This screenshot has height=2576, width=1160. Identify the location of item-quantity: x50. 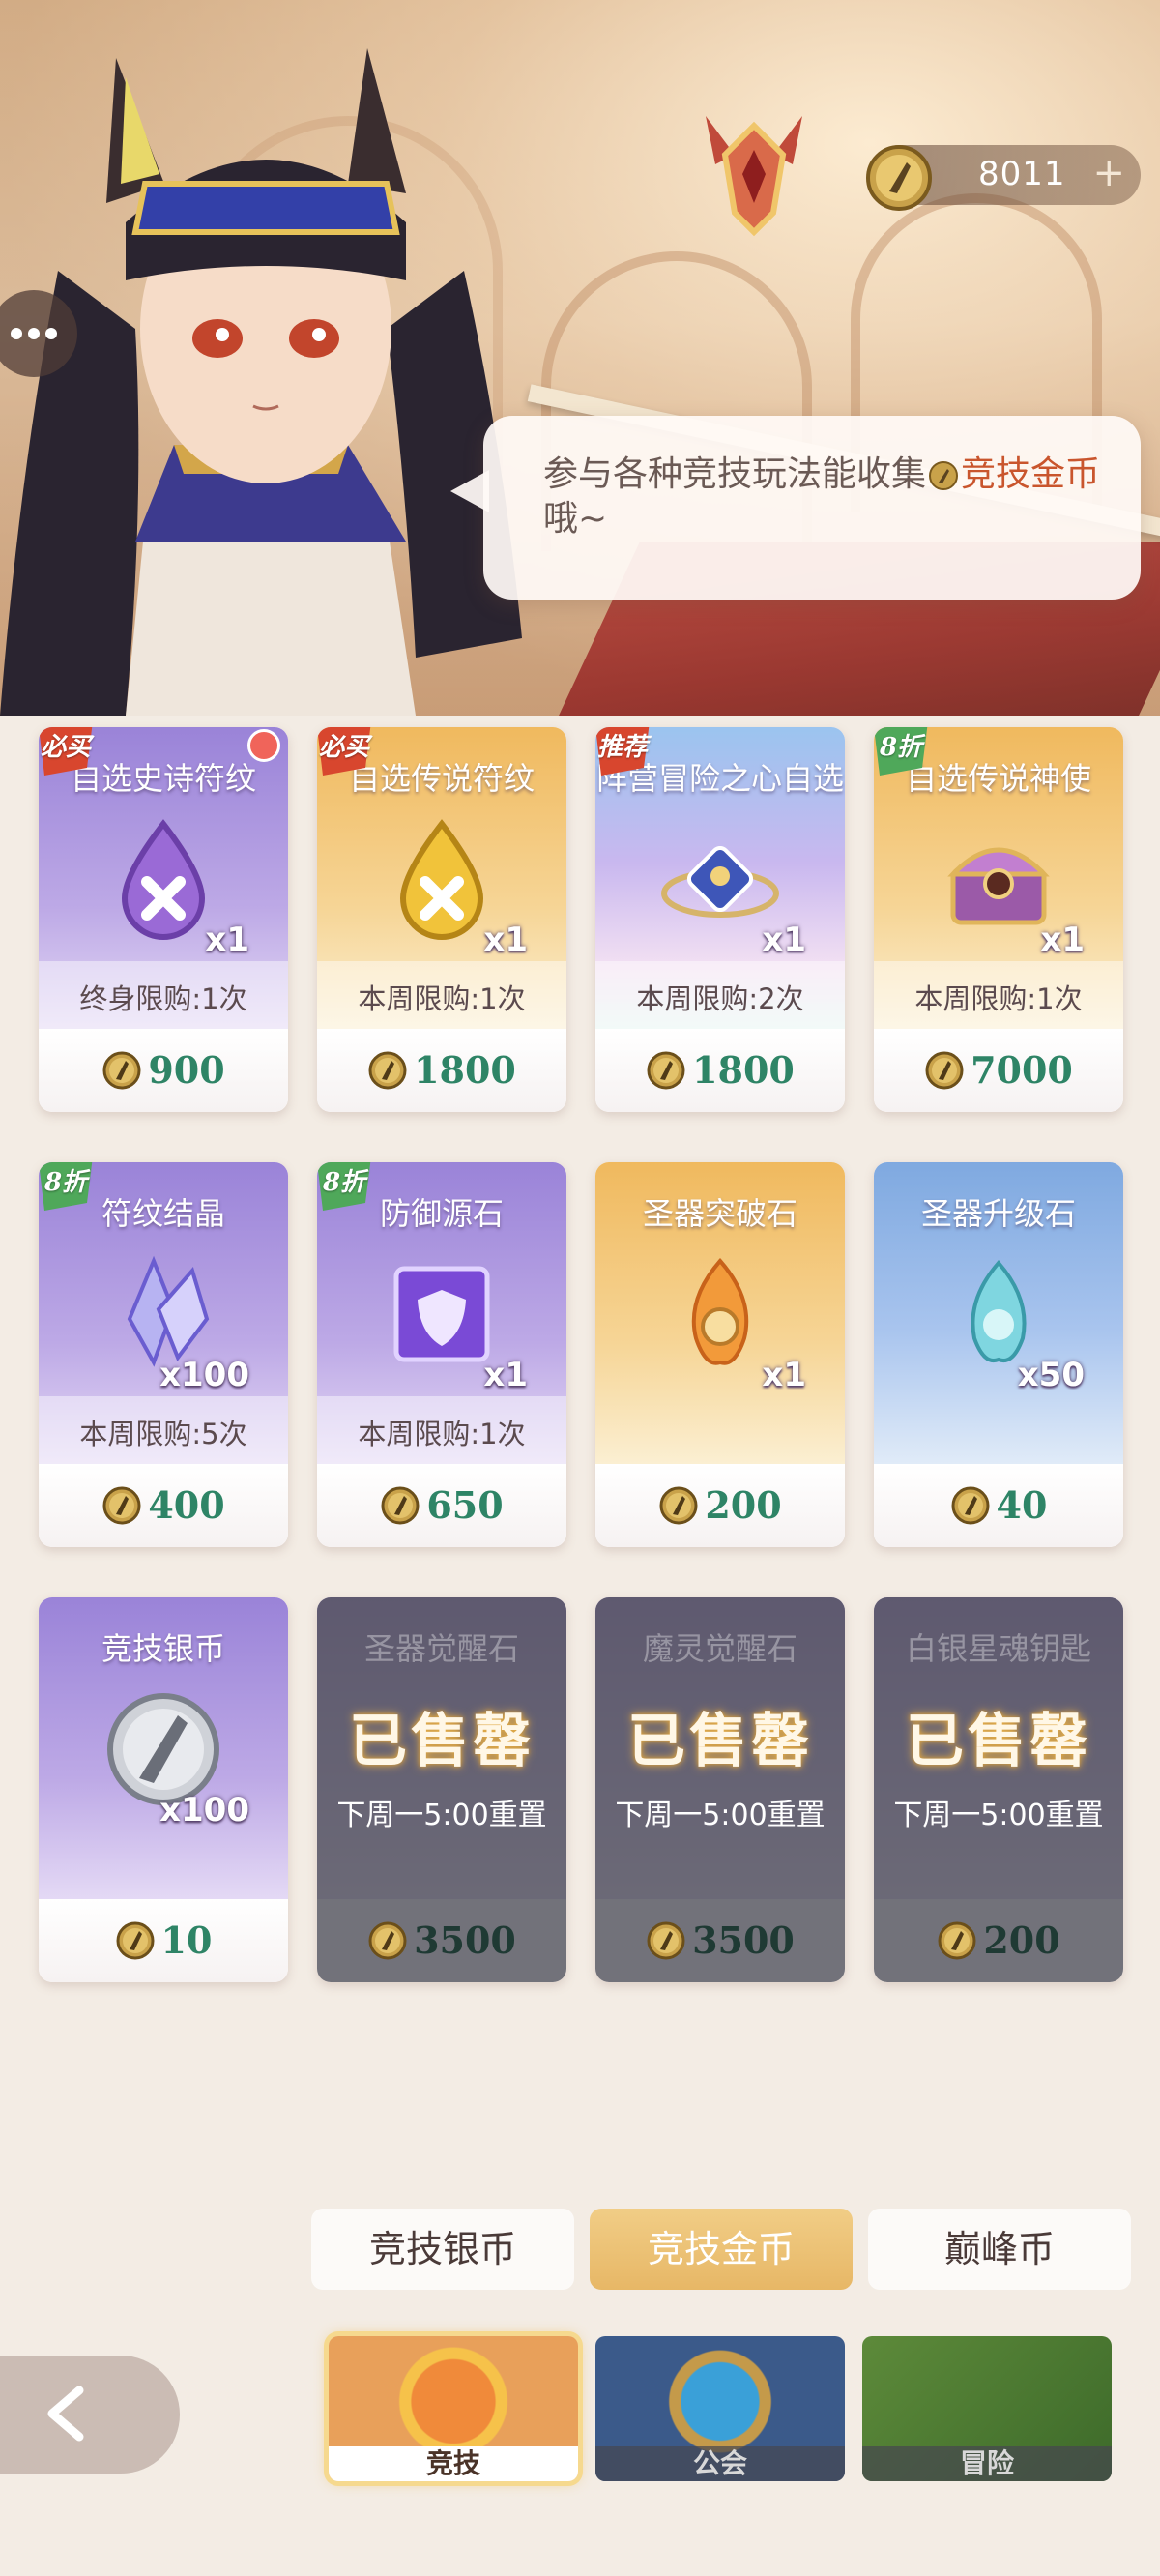
(1051, 1375).